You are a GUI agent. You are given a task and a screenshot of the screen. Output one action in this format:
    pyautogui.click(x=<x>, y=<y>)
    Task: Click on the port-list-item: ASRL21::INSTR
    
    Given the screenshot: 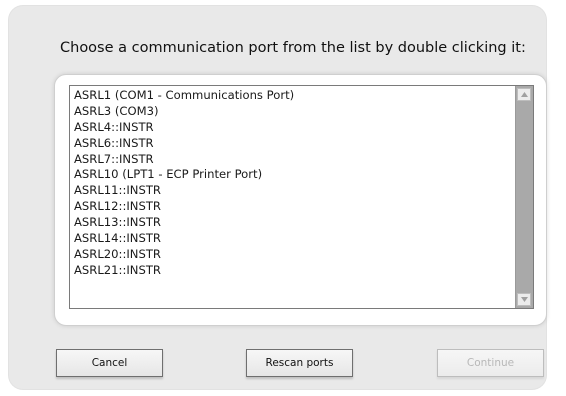 What is the action you would take?
    pyautogui.click(x=295, y=271)
    